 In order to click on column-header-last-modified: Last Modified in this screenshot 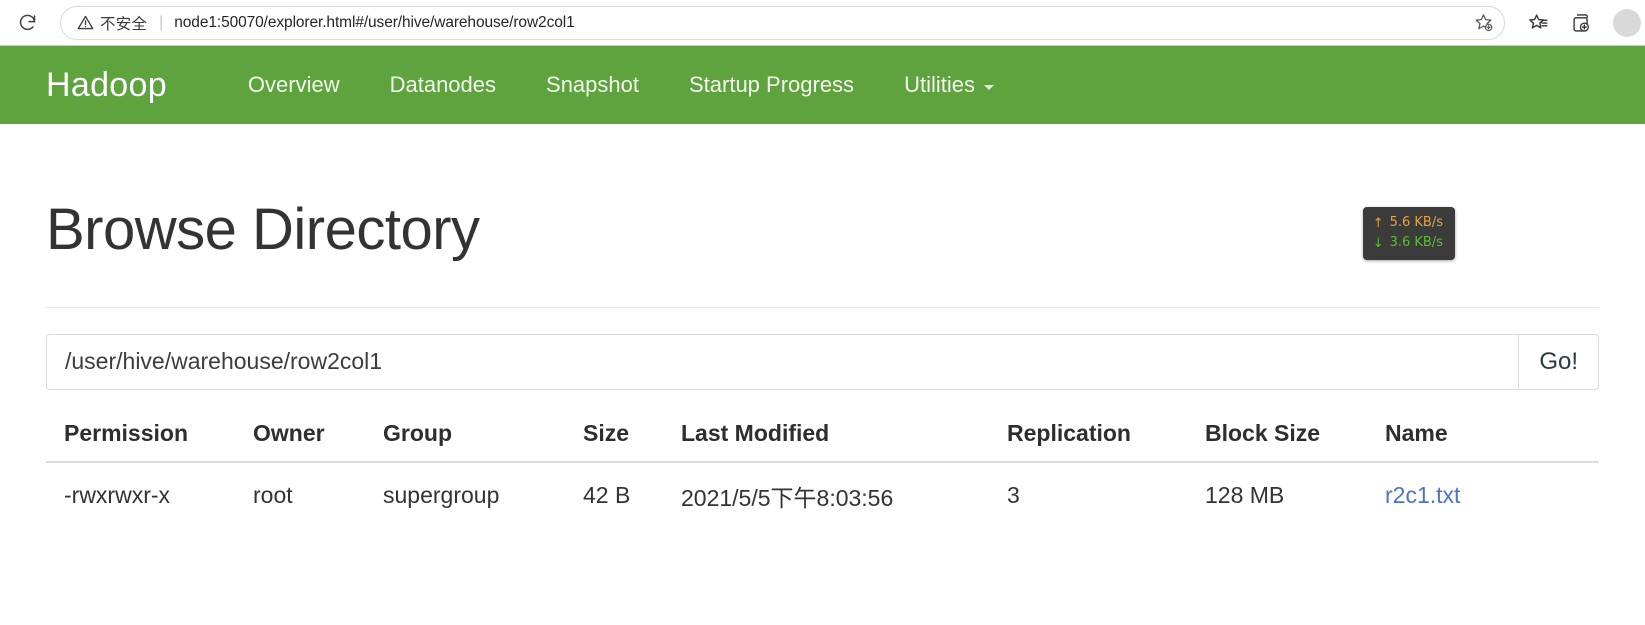, I will do `click(844, 437)`.